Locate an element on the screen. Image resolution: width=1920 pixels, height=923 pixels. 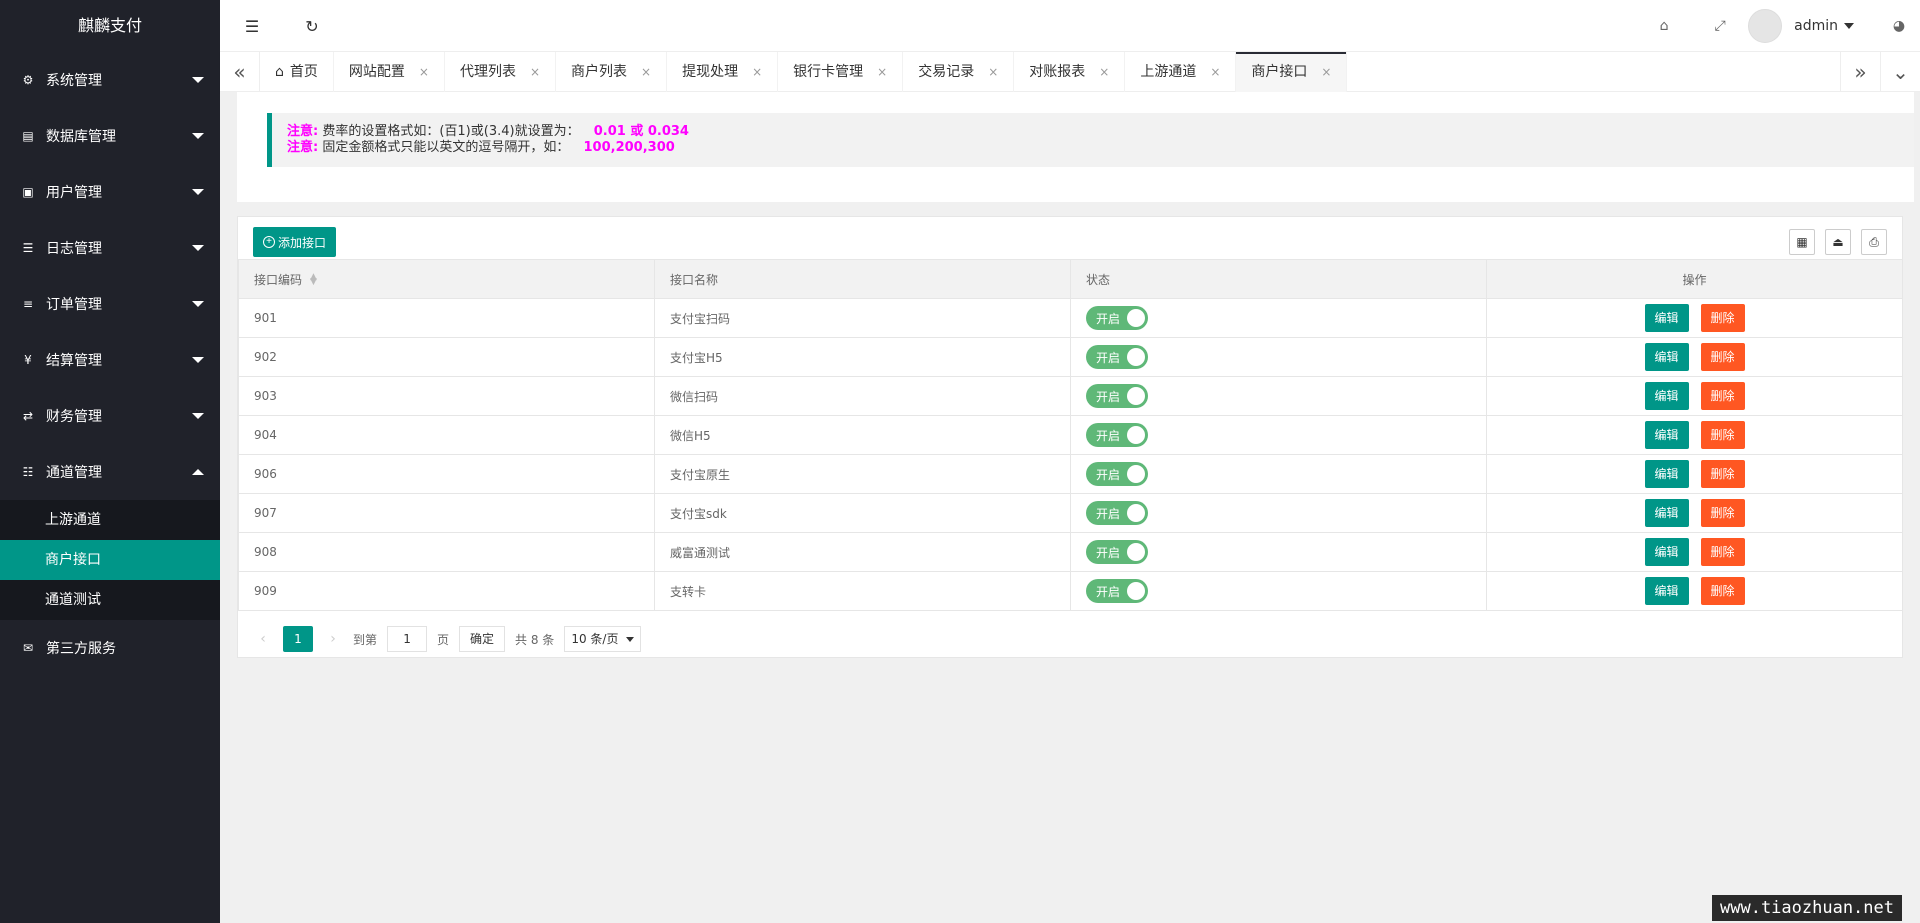
tab-3: 商户列表 × is located at coordinates (612, 72).